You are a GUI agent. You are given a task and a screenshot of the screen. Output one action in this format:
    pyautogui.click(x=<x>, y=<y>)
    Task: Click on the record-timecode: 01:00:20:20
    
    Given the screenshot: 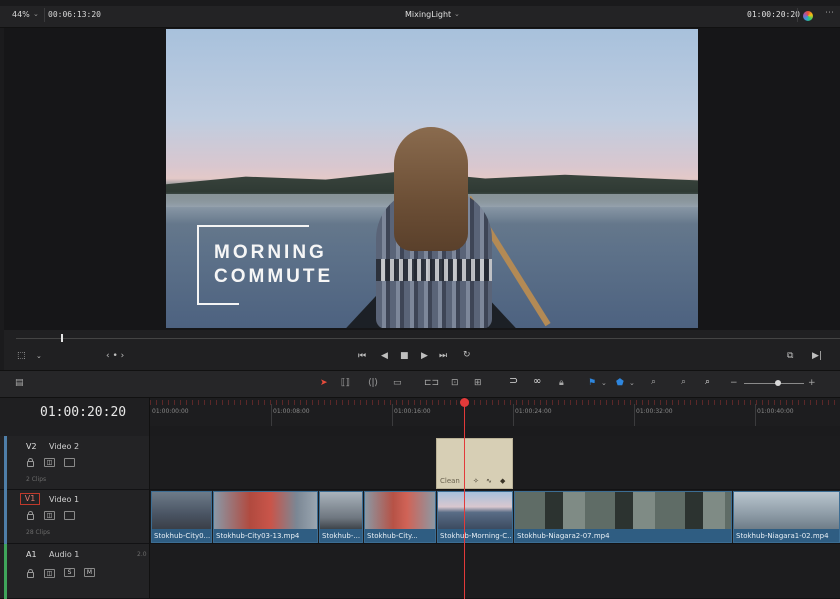 What is the action you would take?
    pyautogui.click(x=773, y=14)
    